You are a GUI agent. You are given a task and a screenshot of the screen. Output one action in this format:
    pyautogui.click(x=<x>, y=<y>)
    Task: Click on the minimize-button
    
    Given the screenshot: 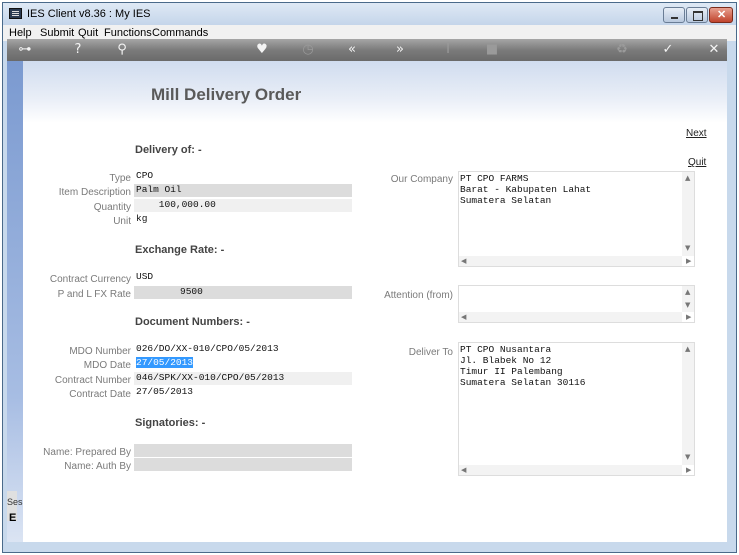 What is the action you would take?
    pyautogui.click(x=674, y=15)
    